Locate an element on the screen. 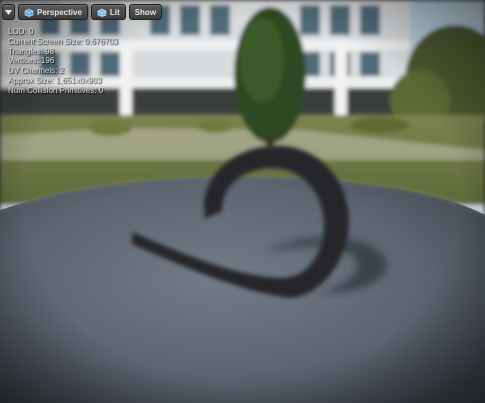  show-flags-button: Show is located at coordinates (145, 12).